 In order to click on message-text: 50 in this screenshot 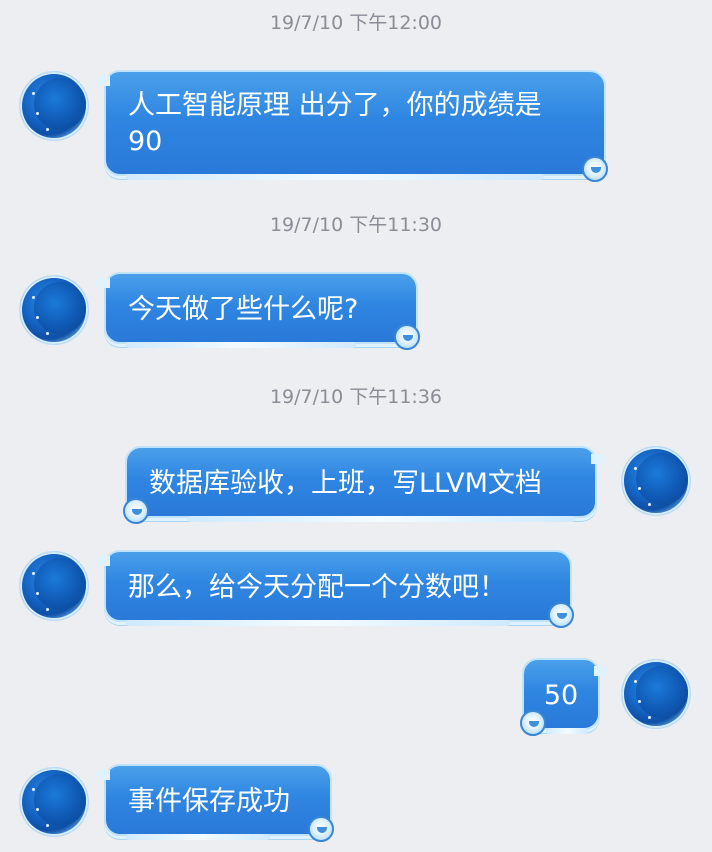, I will do `click(561, 695)`.